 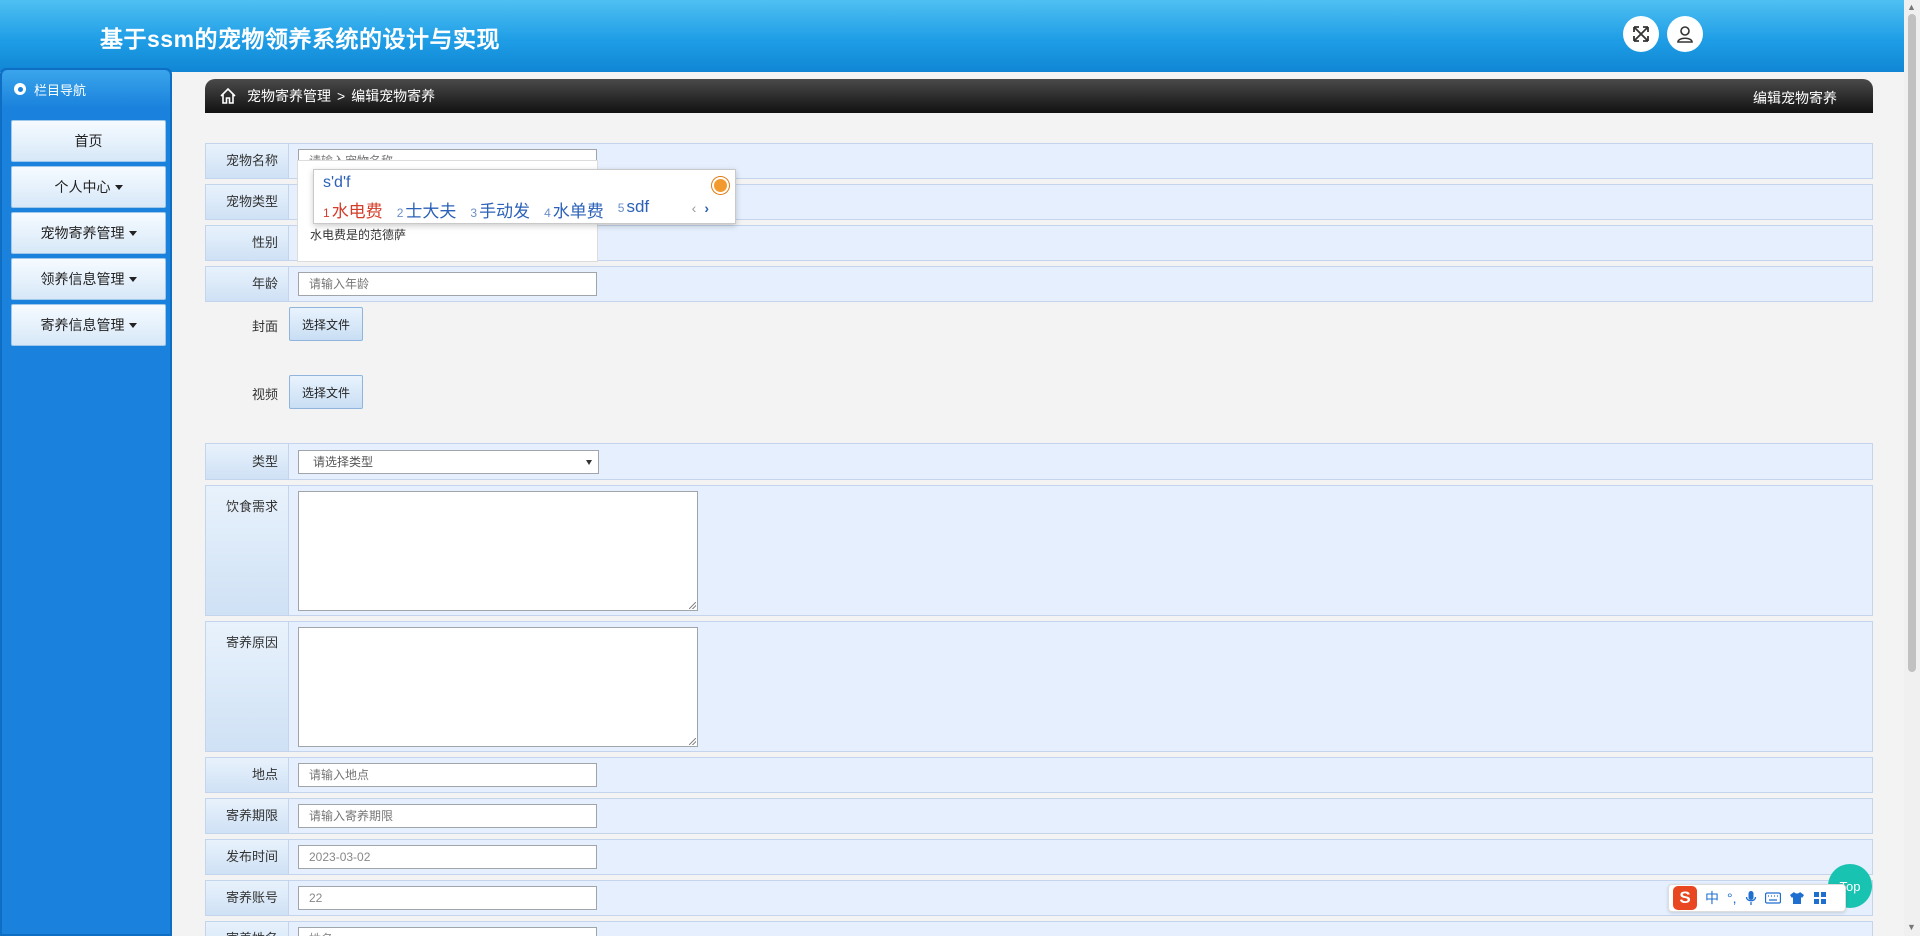 What do you see at coordinates (447, 898) in the screenshot?
I see `account-input: 22` at bounding box center [447, 898].